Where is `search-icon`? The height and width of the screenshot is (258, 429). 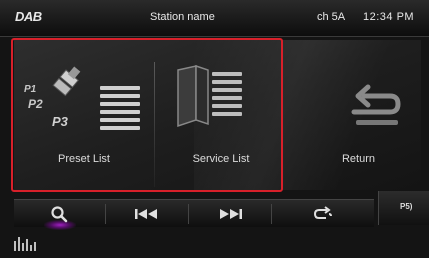
search-icon is located at coordinates (59, 213).